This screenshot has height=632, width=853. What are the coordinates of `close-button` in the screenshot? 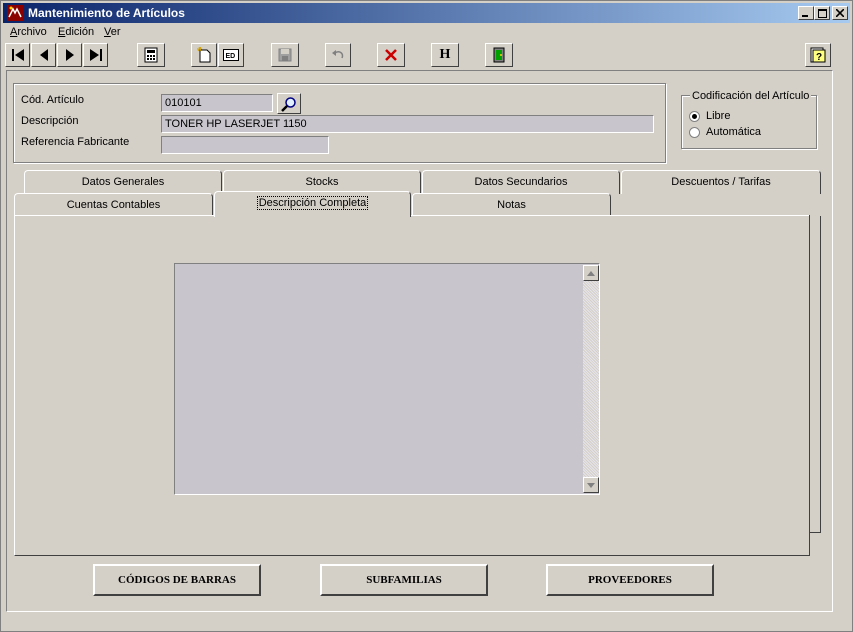 It's located at (840, 13).